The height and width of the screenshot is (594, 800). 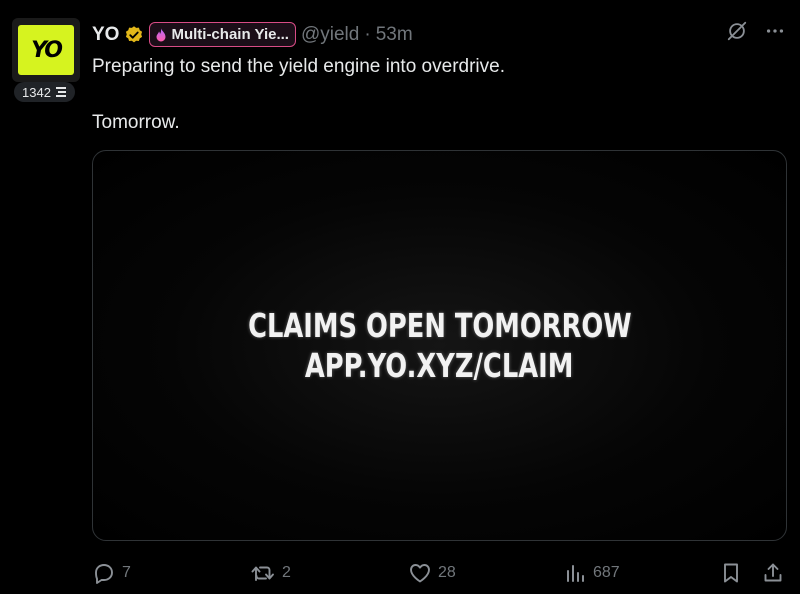 I want to click on media-url-text: APP.YO.XYZ/CLAIM, so click(x=439, y=365).